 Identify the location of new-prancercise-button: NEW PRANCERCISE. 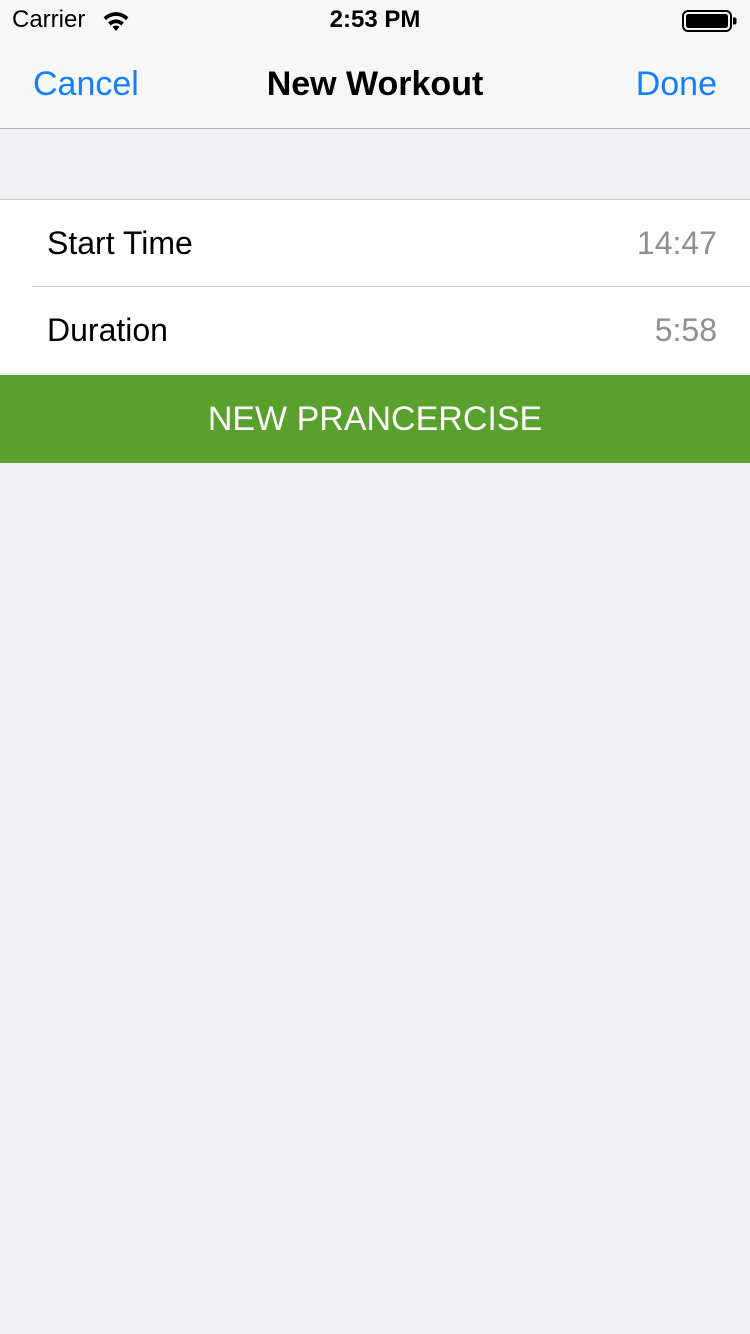
(375, 419).